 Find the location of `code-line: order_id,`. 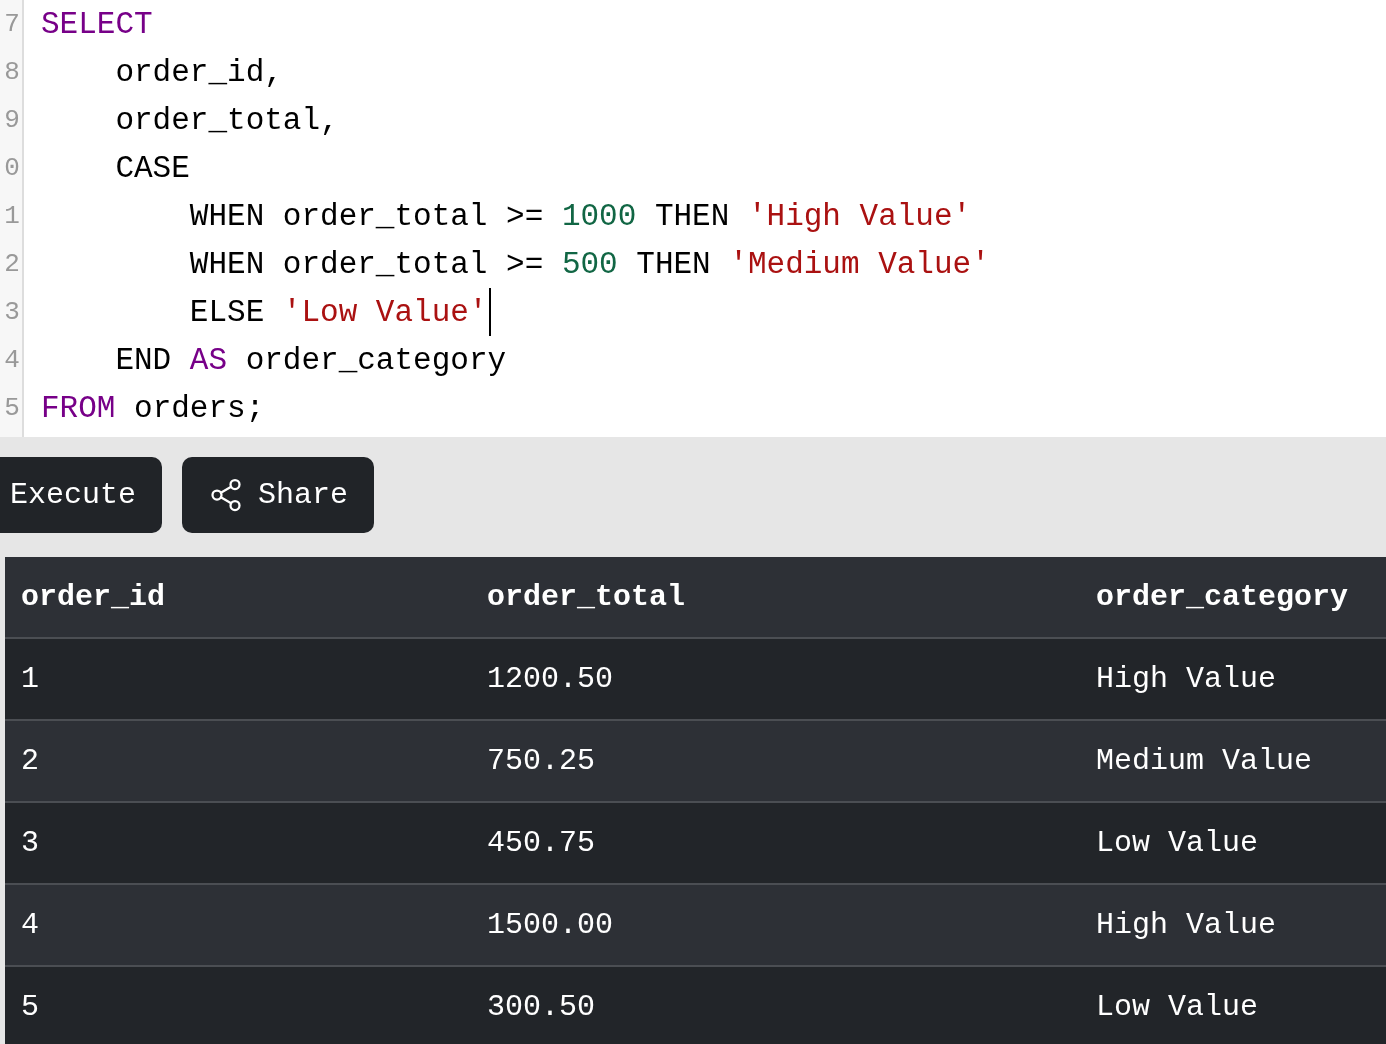

code-line: order_id, is located at coordinates (198, 72).